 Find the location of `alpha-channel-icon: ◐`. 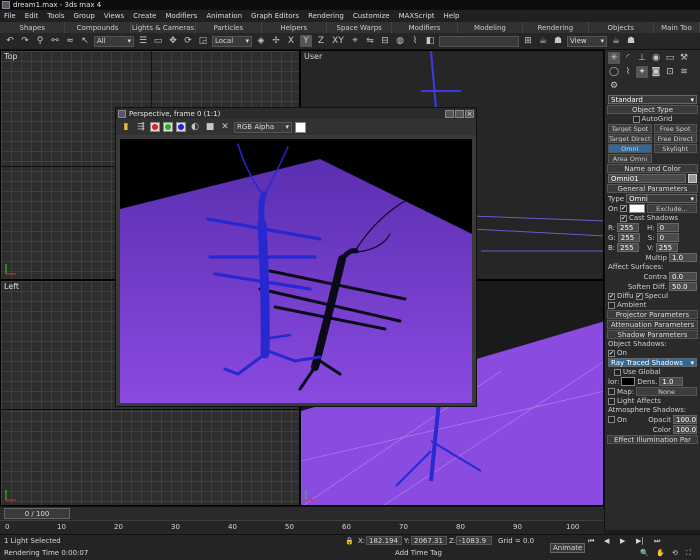

alpha-channel-icon: ◐ is located at coordinates (195, 127).